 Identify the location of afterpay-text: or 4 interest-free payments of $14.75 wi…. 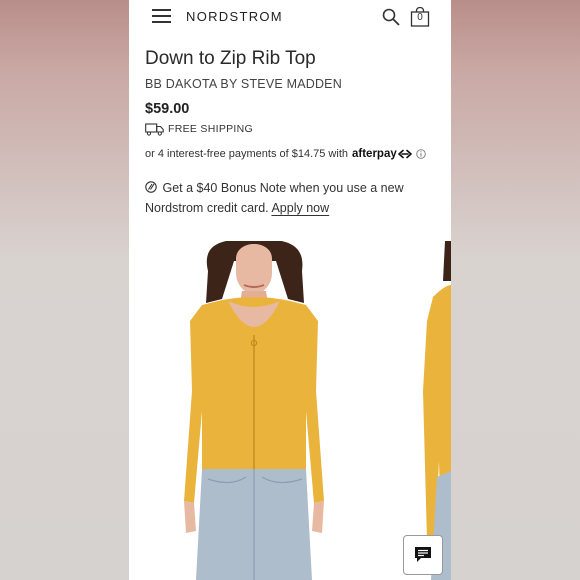
(246, 154).